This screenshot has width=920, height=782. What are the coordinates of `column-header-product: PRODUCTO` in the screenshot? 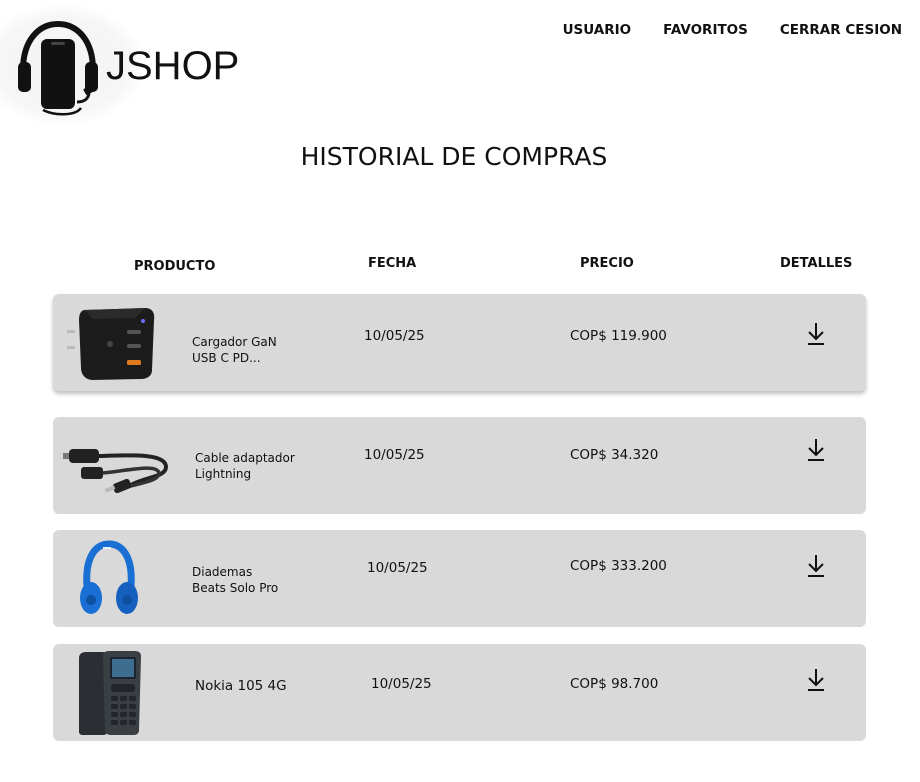 It's located at (175, 266).